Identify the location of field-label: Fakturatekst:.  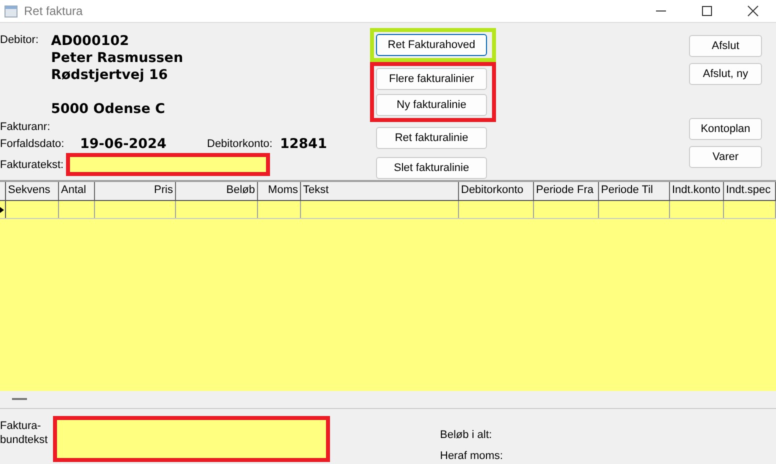
(32, 164).